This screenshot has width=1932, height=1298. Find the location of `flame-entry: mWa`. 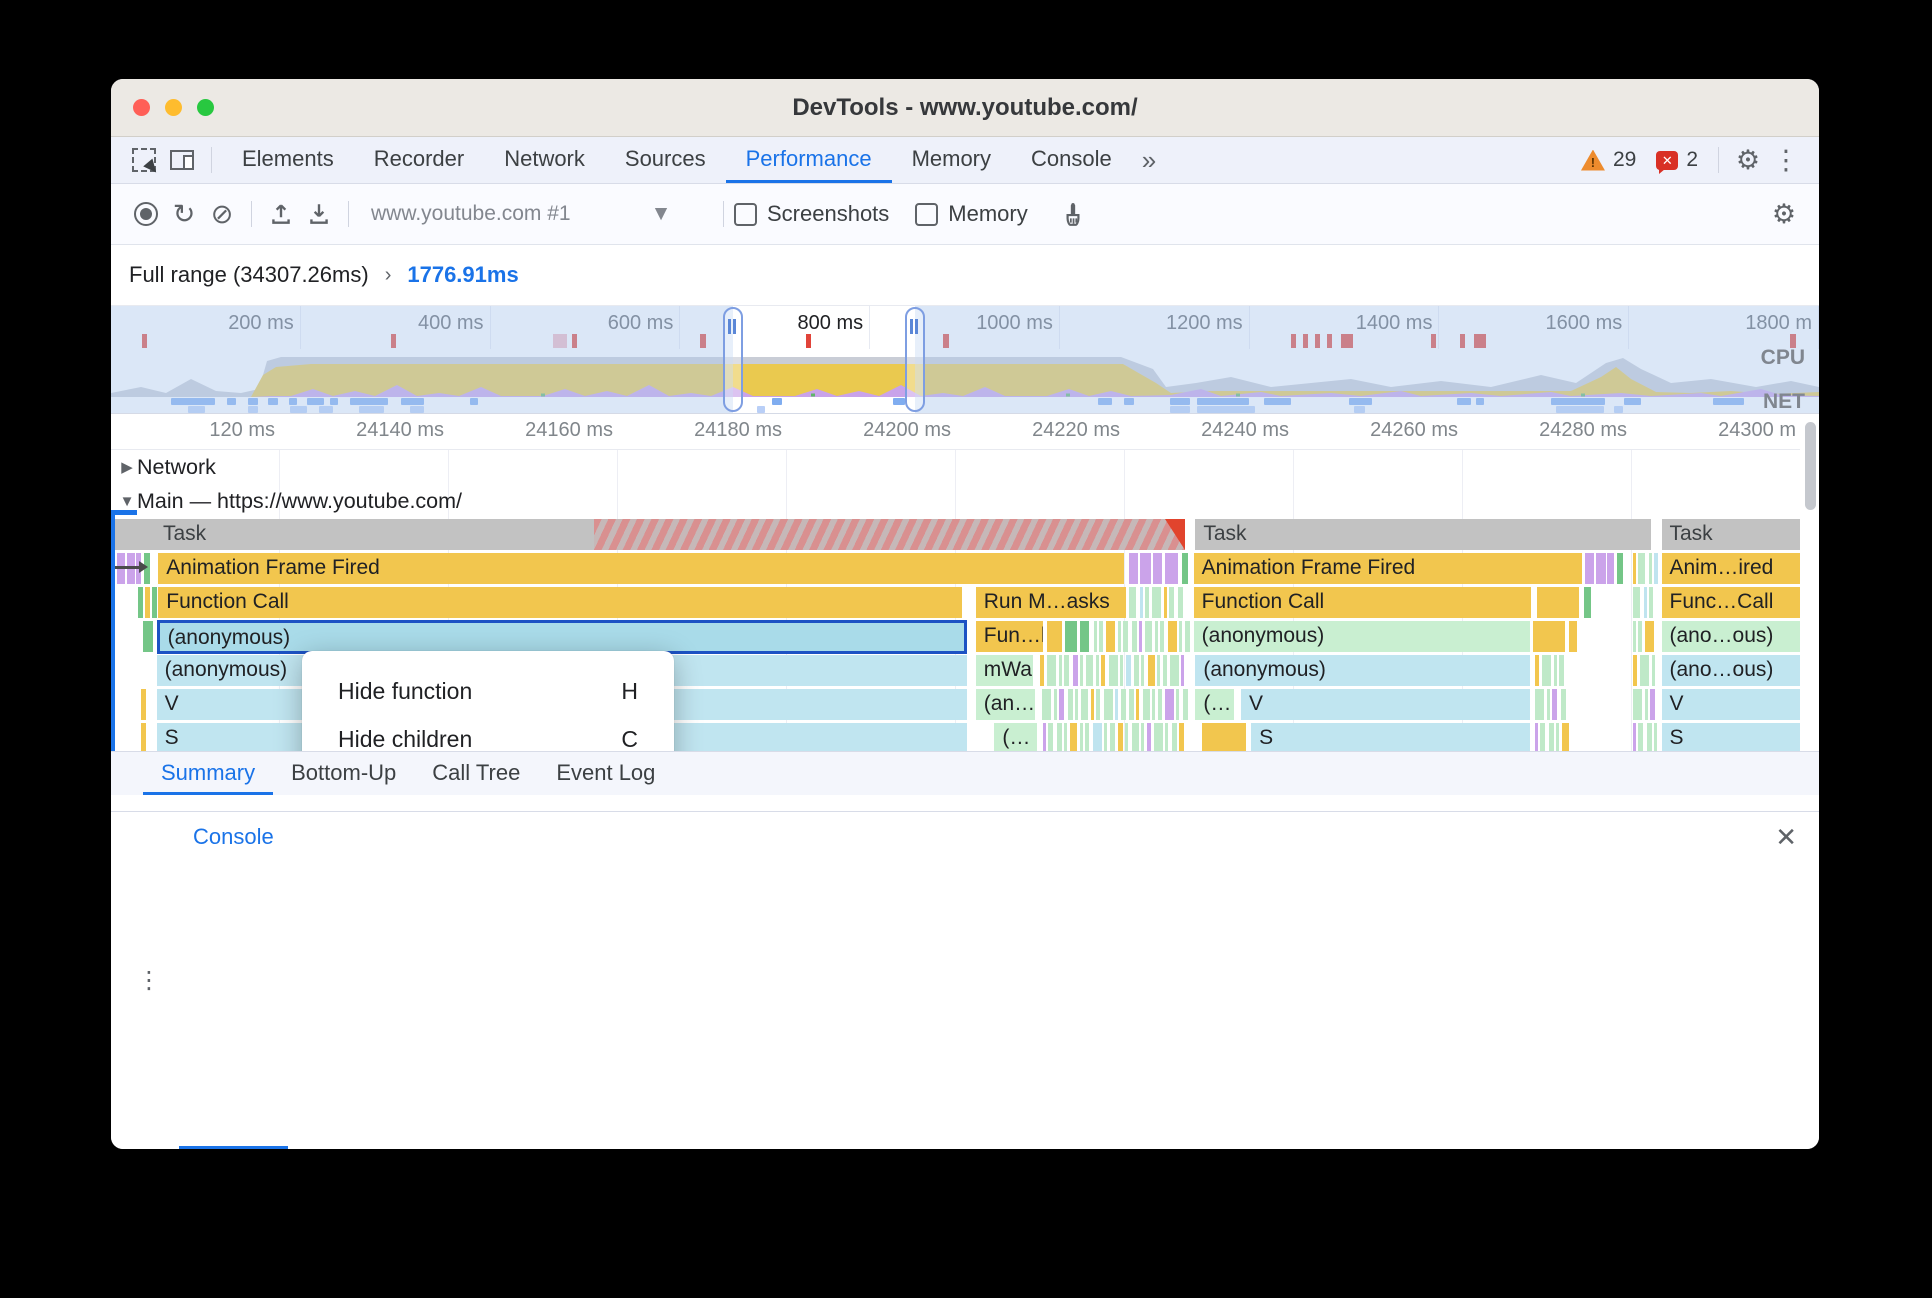

flame-entry: mWa is located at coordinates (1004, 670).